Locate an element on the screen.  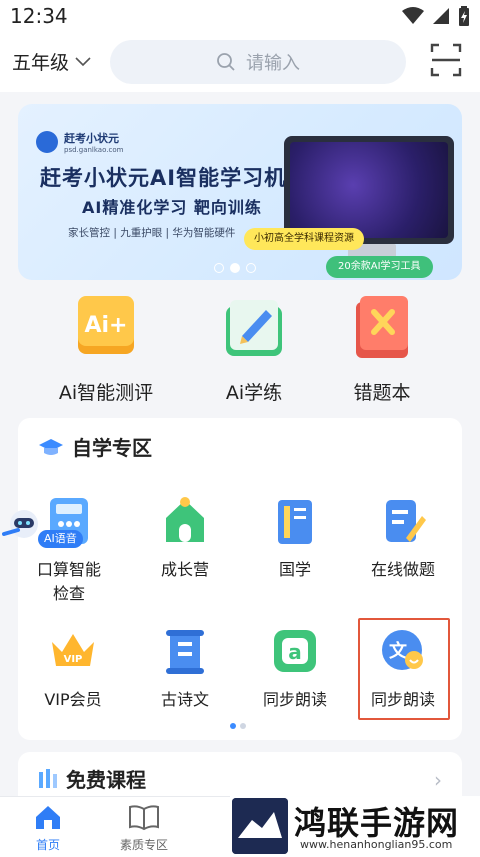
free-courses-title: 免费课程 is located at coordinates (106, 780).